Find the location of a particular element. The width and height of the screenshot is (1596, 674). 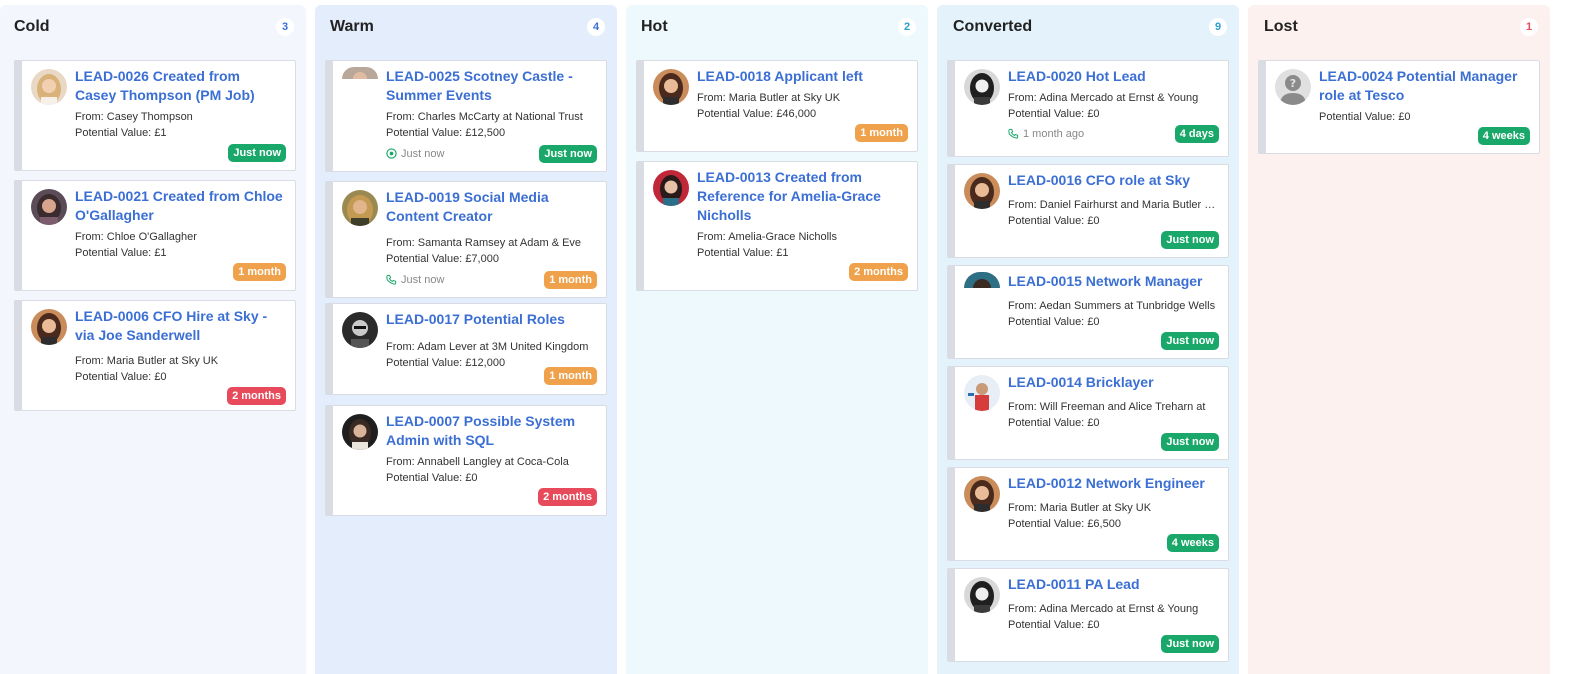

lead-title-link: LEAD-0007 Possible System Admin with SQL is located at coordinates (490, 431).